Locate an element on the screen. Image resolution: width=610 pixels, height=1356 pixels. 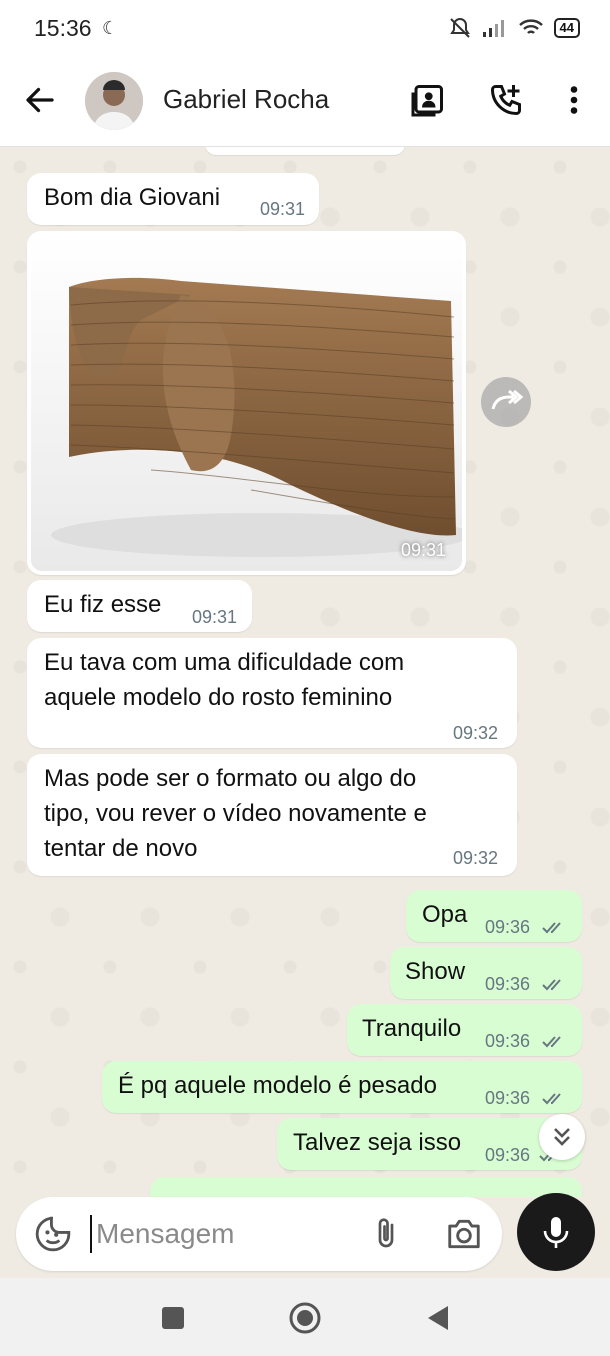
message-text: Tranquilo is located at coordinates (412, 1028).